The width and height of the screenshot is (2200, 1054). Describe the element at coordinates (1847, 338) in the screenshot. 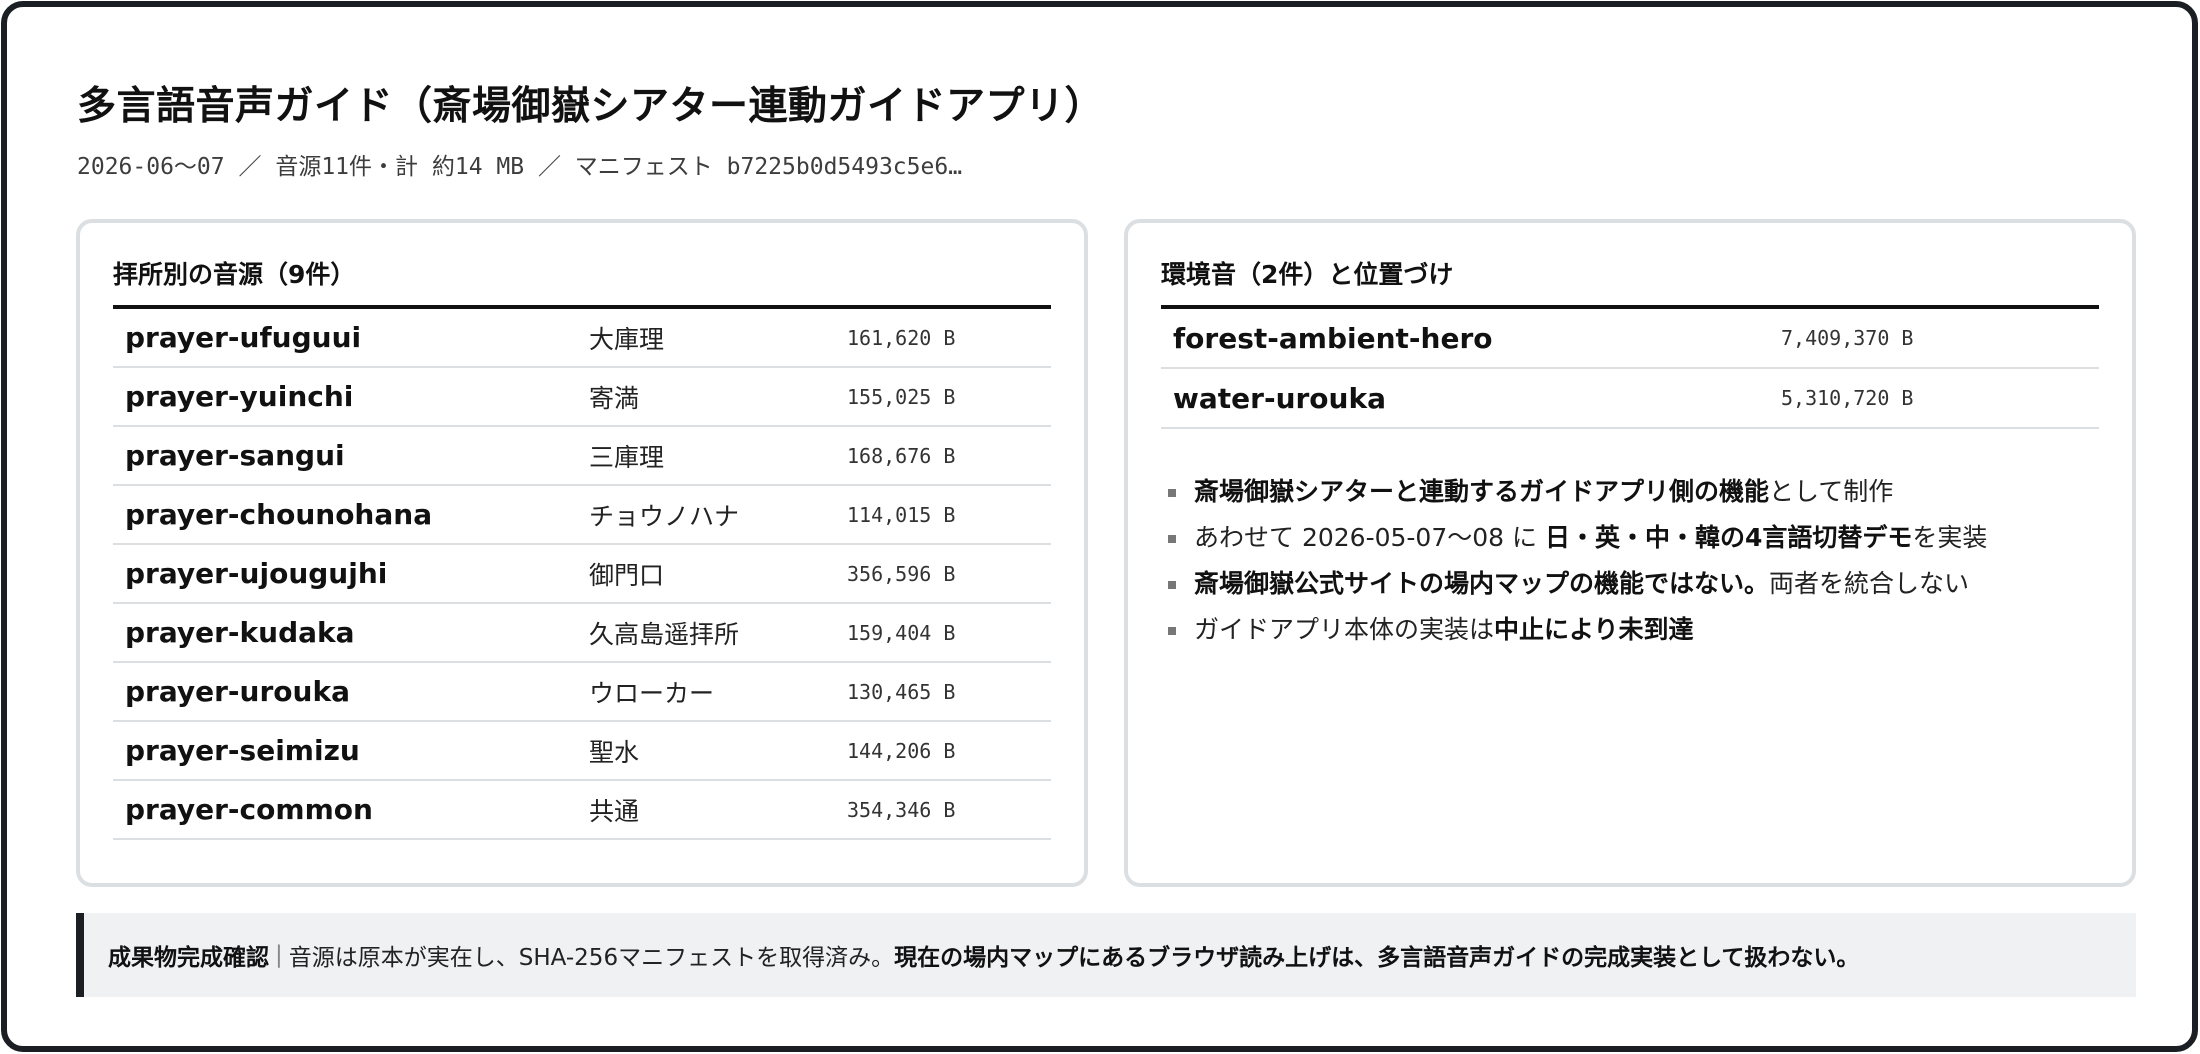

I see `file-size: 7,409,370 B` at that location.